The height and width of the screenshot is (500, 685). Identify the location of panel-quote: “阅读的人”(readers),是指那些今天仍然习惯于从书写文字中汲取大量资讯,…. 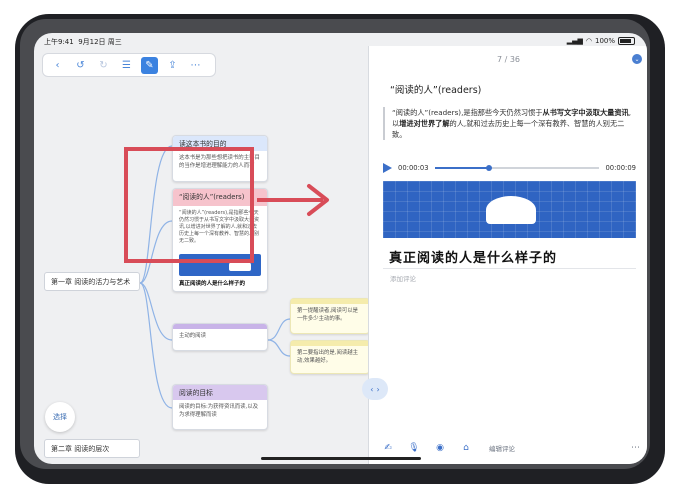
(509, 124).